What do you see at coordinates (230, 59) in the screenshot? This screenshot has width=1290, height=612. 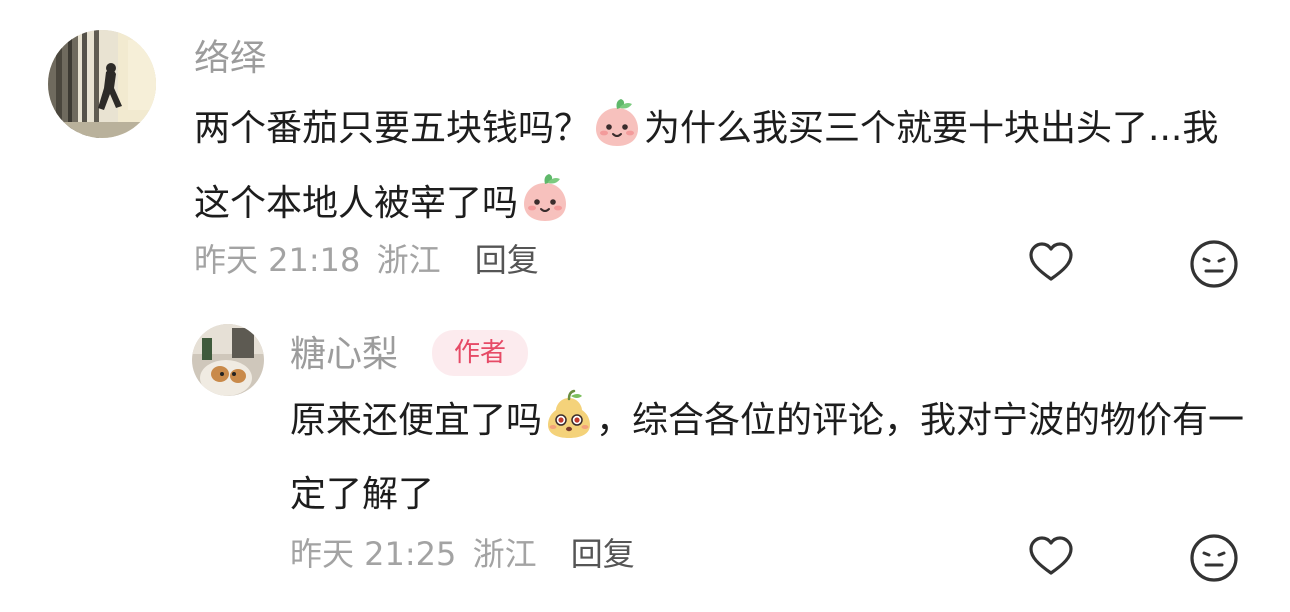 I see `comment-username: 络绎` at bounding box center [230, 59].